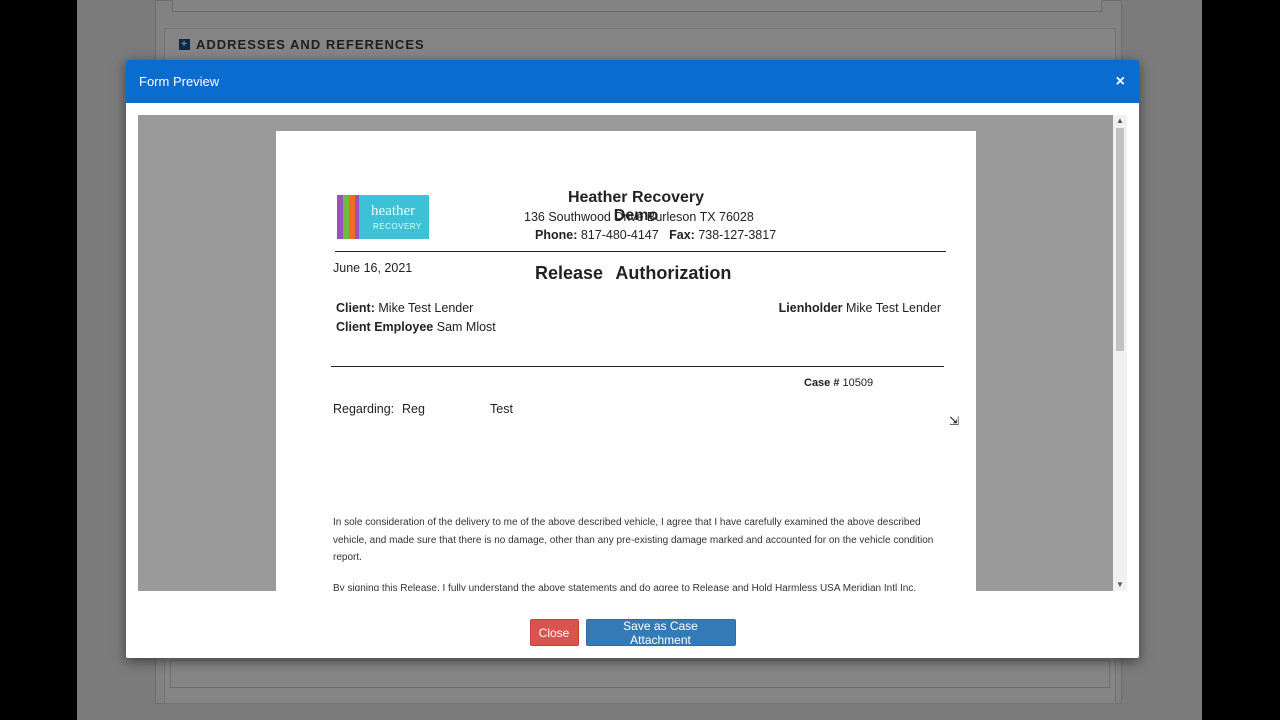  I want to click on app-inner-box, so click(637, 6).